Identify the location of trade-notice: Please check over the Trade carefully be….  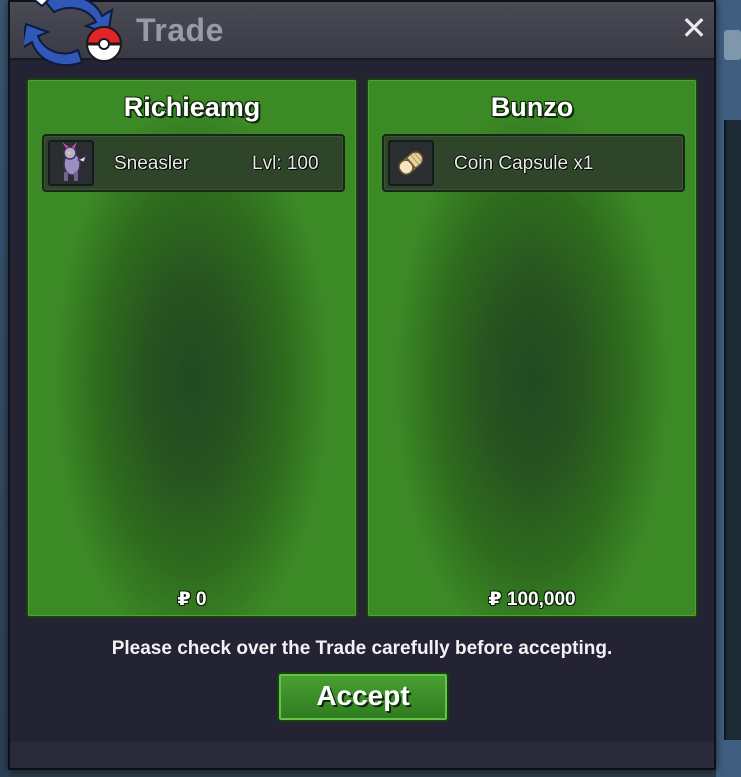
(362, 648).